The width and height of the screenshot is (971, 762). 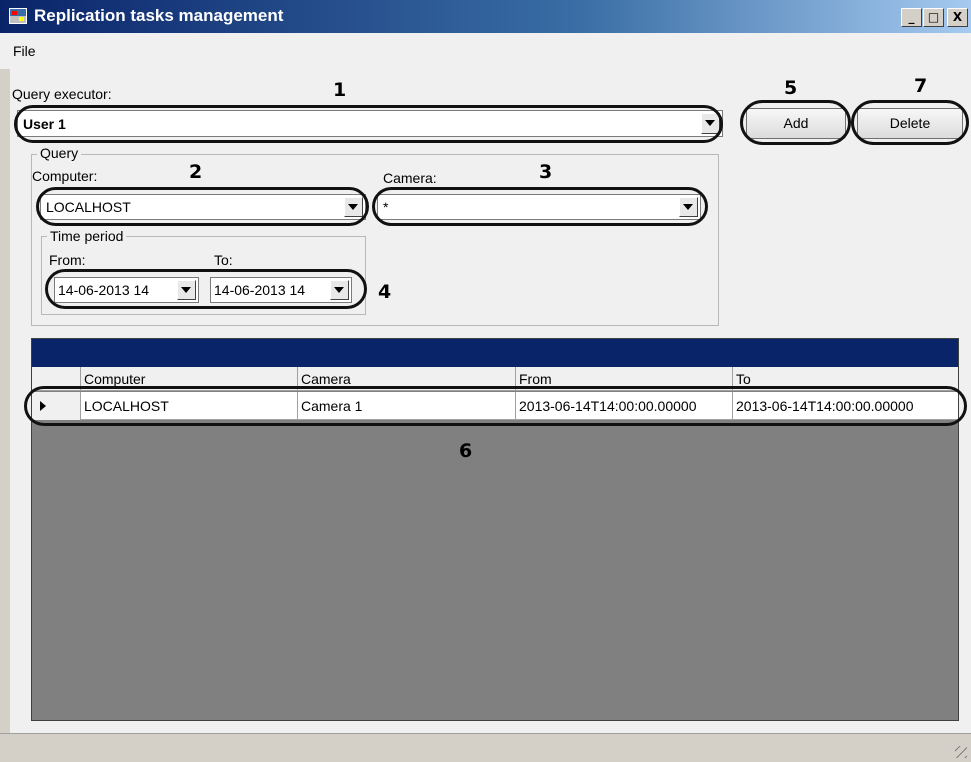 What do you see at coordinates (910, 123) in the screenshot?
I see `delete-button: Delete` at bounding box center [910, 123].